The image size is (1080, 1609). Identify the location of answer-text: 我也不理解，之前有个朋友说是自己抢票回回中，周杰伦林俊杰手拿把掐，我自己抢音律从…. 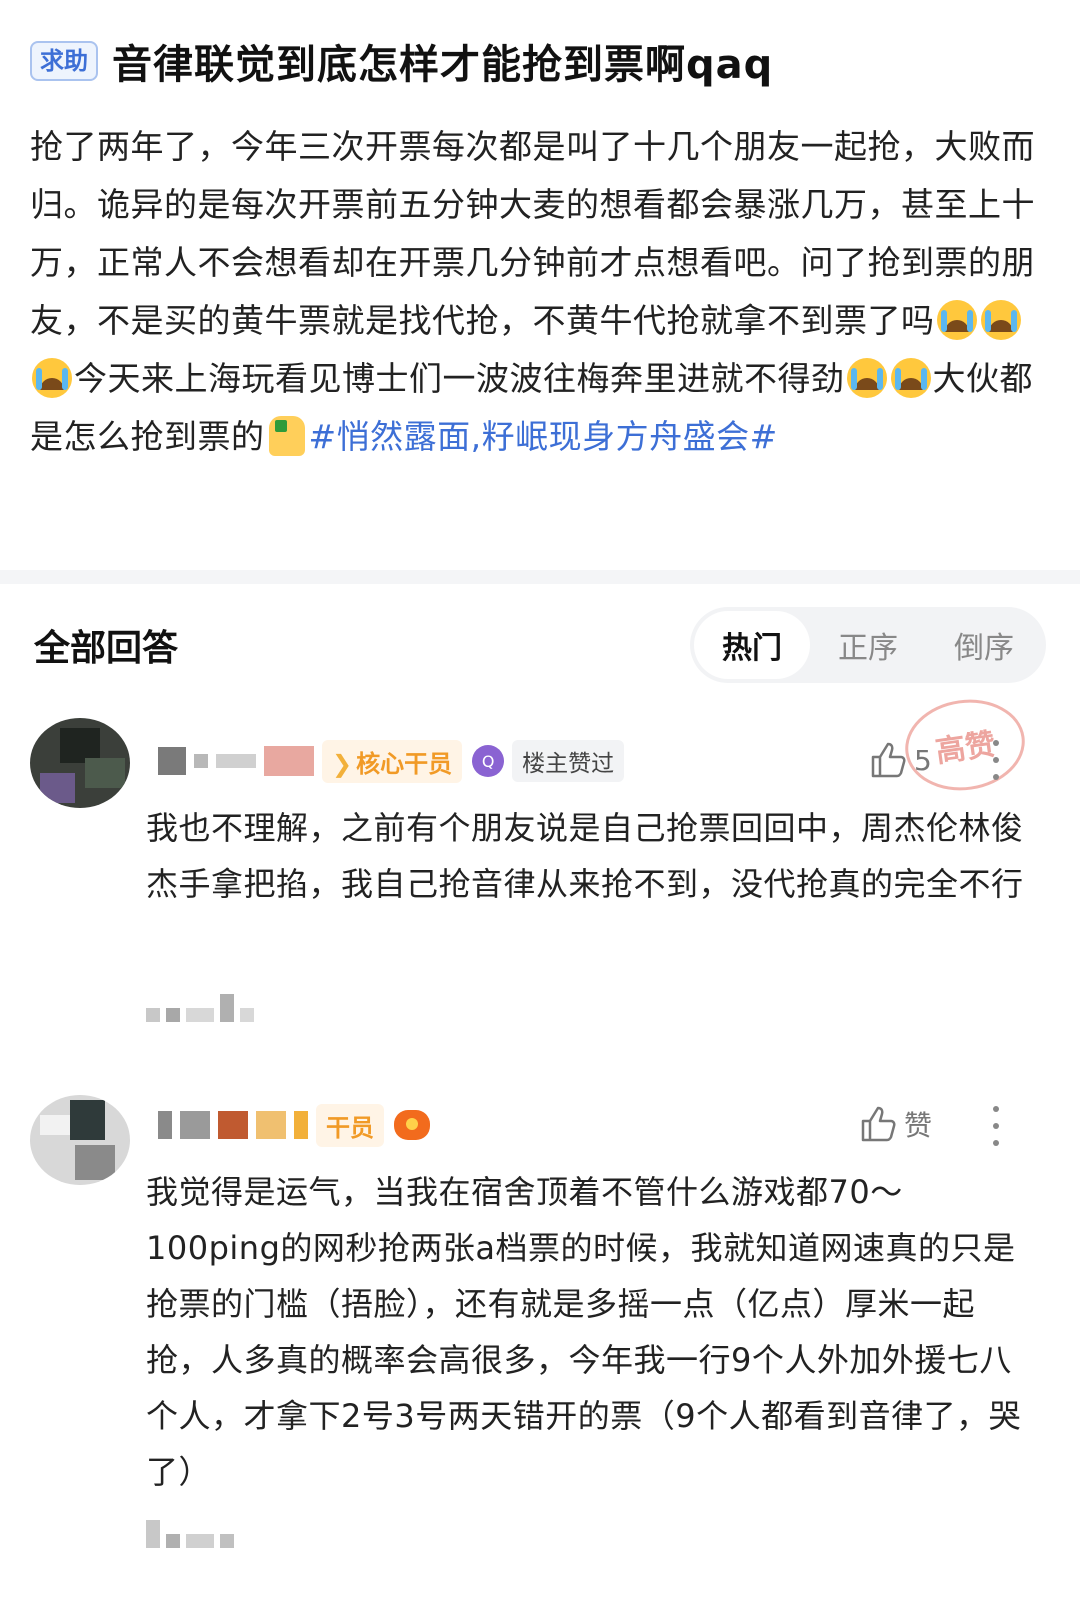
(585, 856).